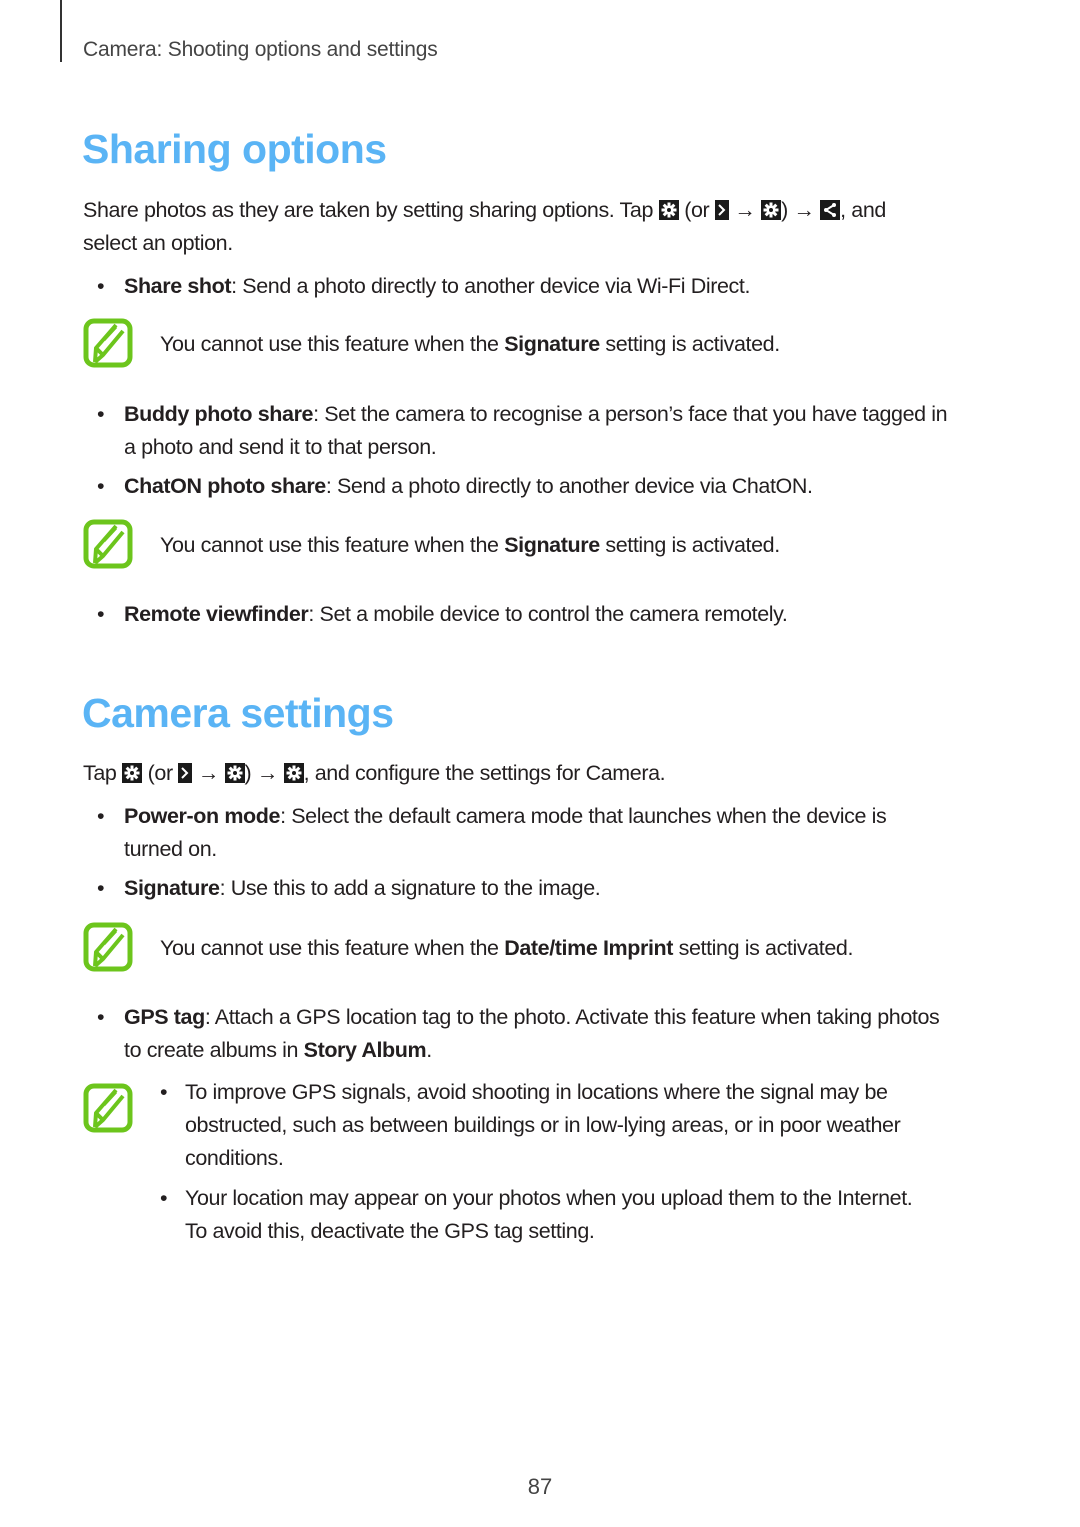 This screenshot has height=1527, width=1080. Describe the element at coordinates (164, 1017) in the screenshot. I see `item-term: GPS tag` at that location.